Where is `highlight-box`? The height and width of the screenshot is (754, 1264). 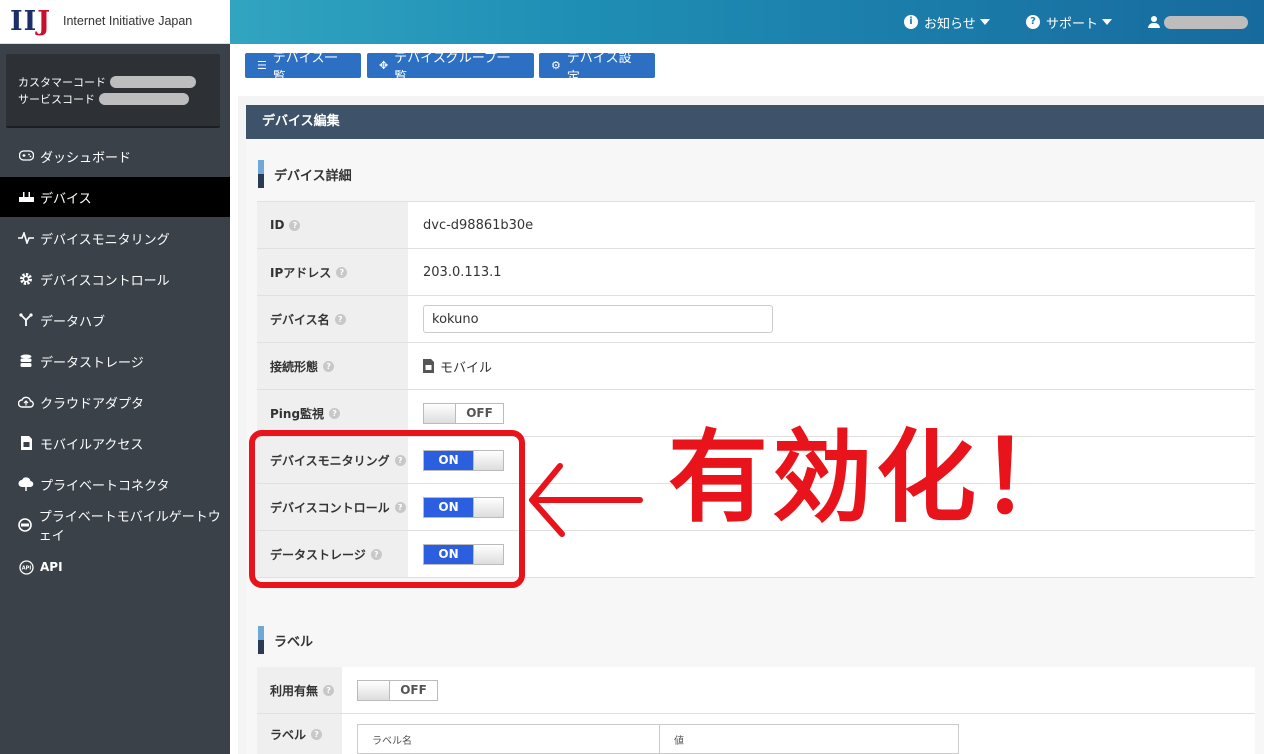
highlight-box is located at coordinates (387, 509).